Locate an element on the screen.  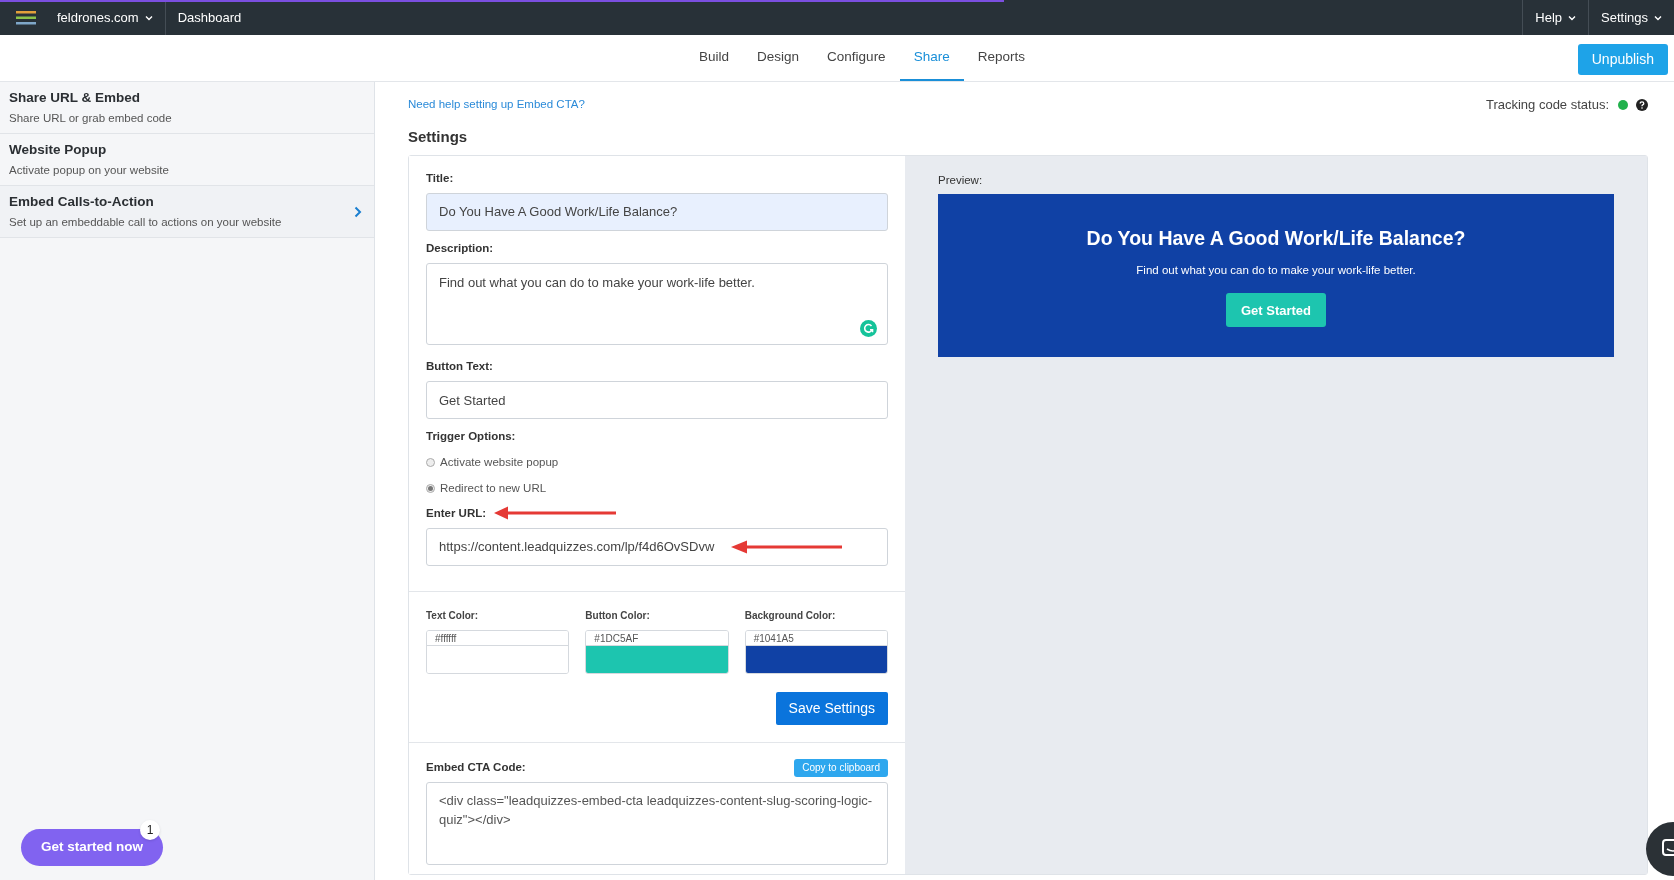
tracking-status-label: Tracking code status: is located at coordinates (1547, 105).